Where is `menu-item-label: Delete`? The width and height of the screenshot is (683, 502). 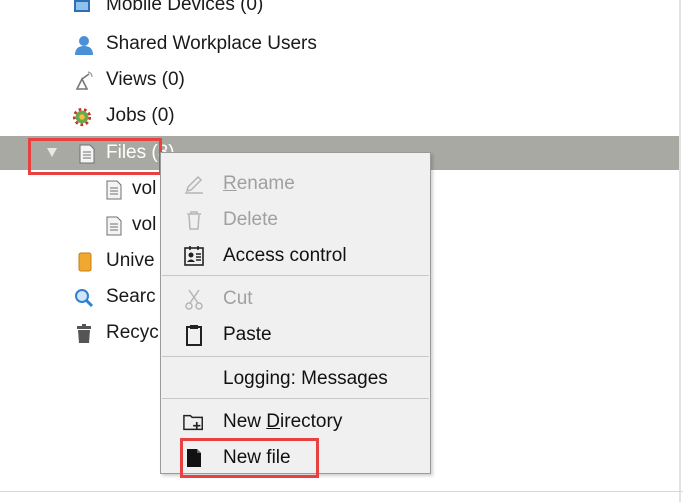
menu-item-label: Delete is located at coordinates (250, 219).